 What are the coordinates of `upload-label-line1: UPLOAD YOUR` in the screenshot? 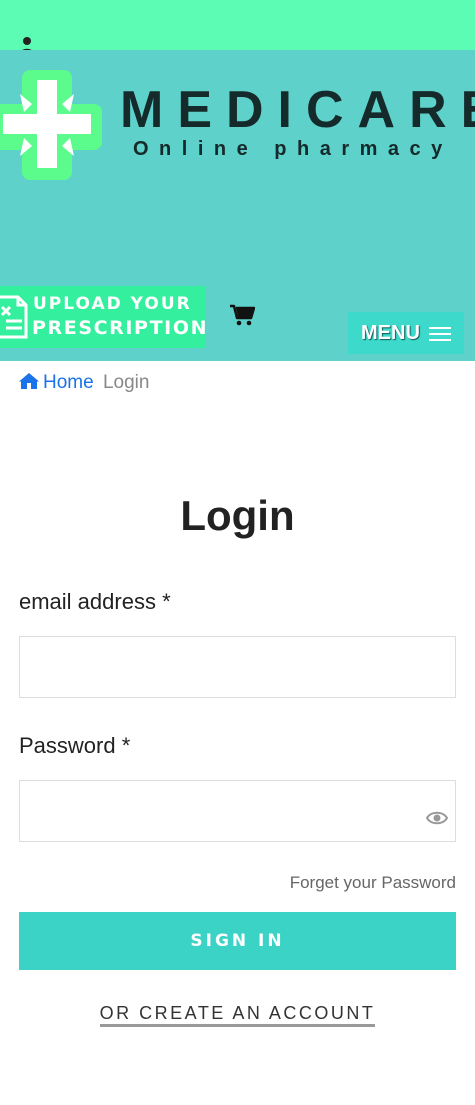 It's located at (112, 304).